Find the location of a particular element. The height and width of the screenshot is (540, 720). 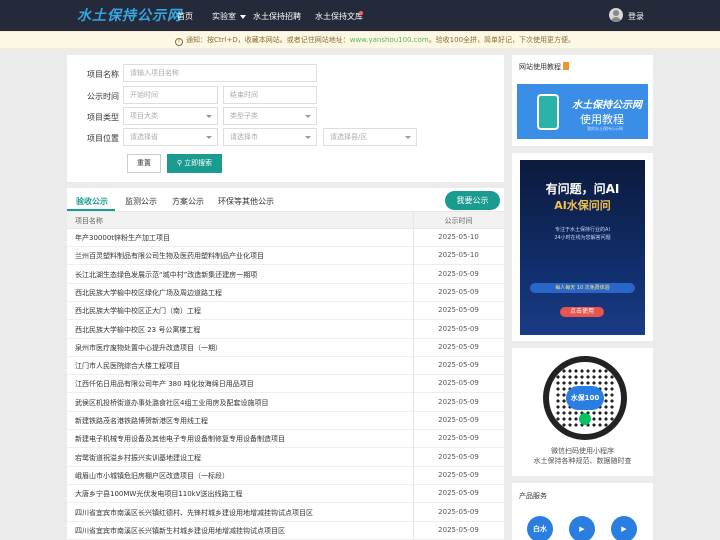

table-row: 兰州百灵塑料制品有限公司生物及医药用塑料制品产业化项目 2025-05-10 is located at coordinates (285, 256).